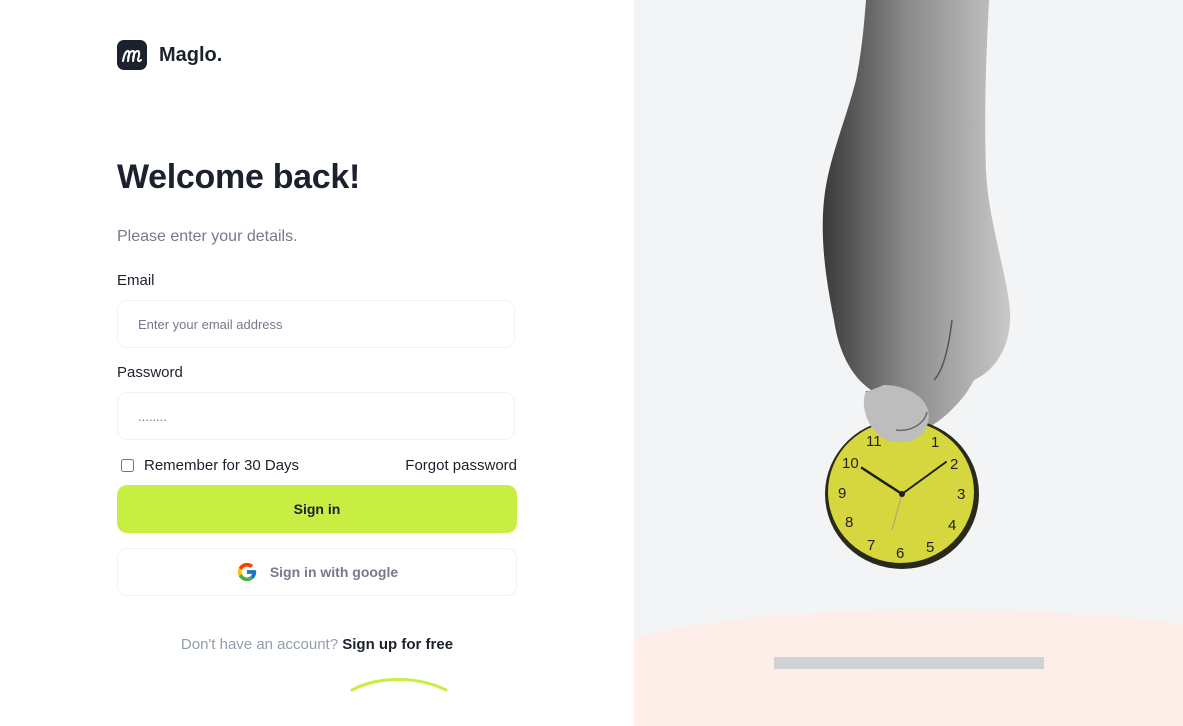 Image resolution: width=1183 pixels, height=726 pixels. I want to click on sign-in-button: Sign in, so click(317, 509).